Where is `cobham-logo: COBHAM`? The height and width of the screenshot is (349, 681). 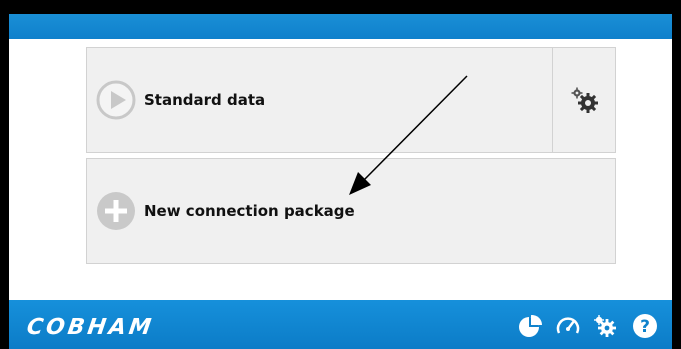 cobham-logo: COBHAM is located at coordinates (91, 326).